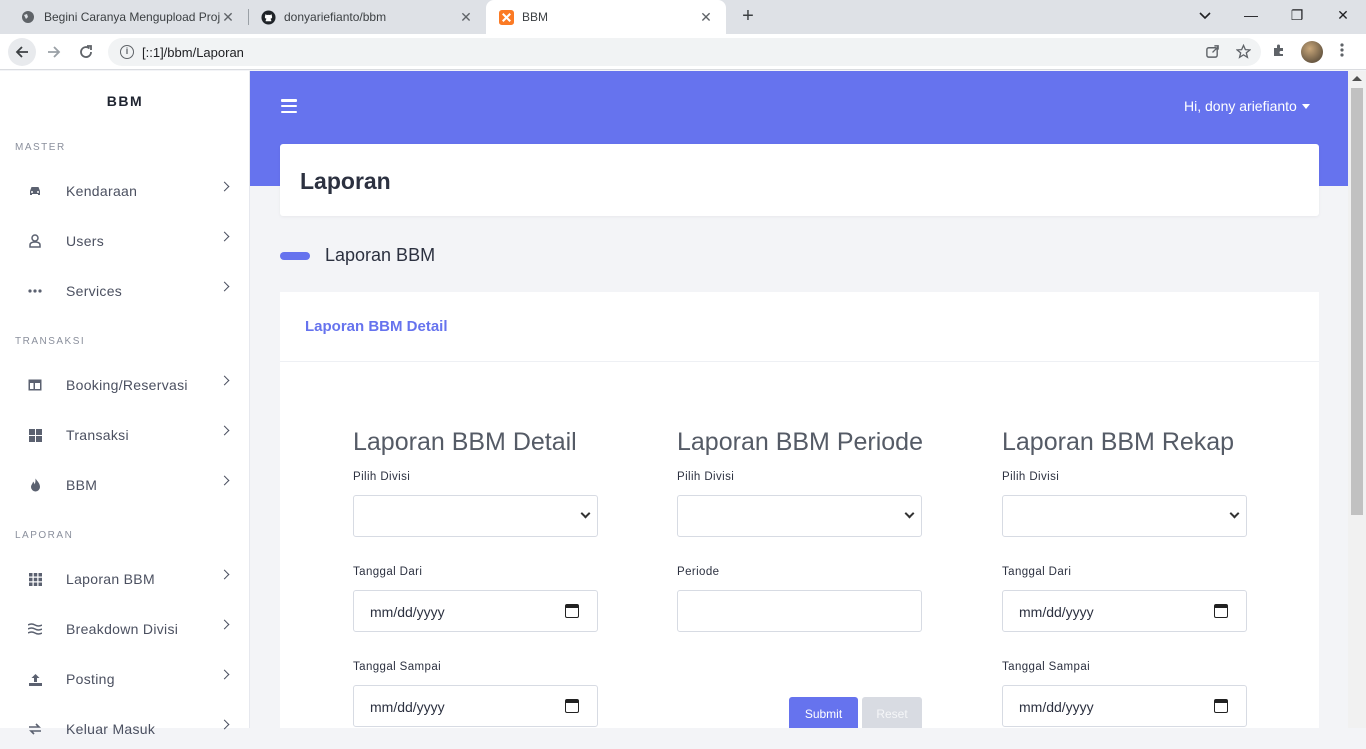  I want to click on new-tab-button: +, so click(748, 16).